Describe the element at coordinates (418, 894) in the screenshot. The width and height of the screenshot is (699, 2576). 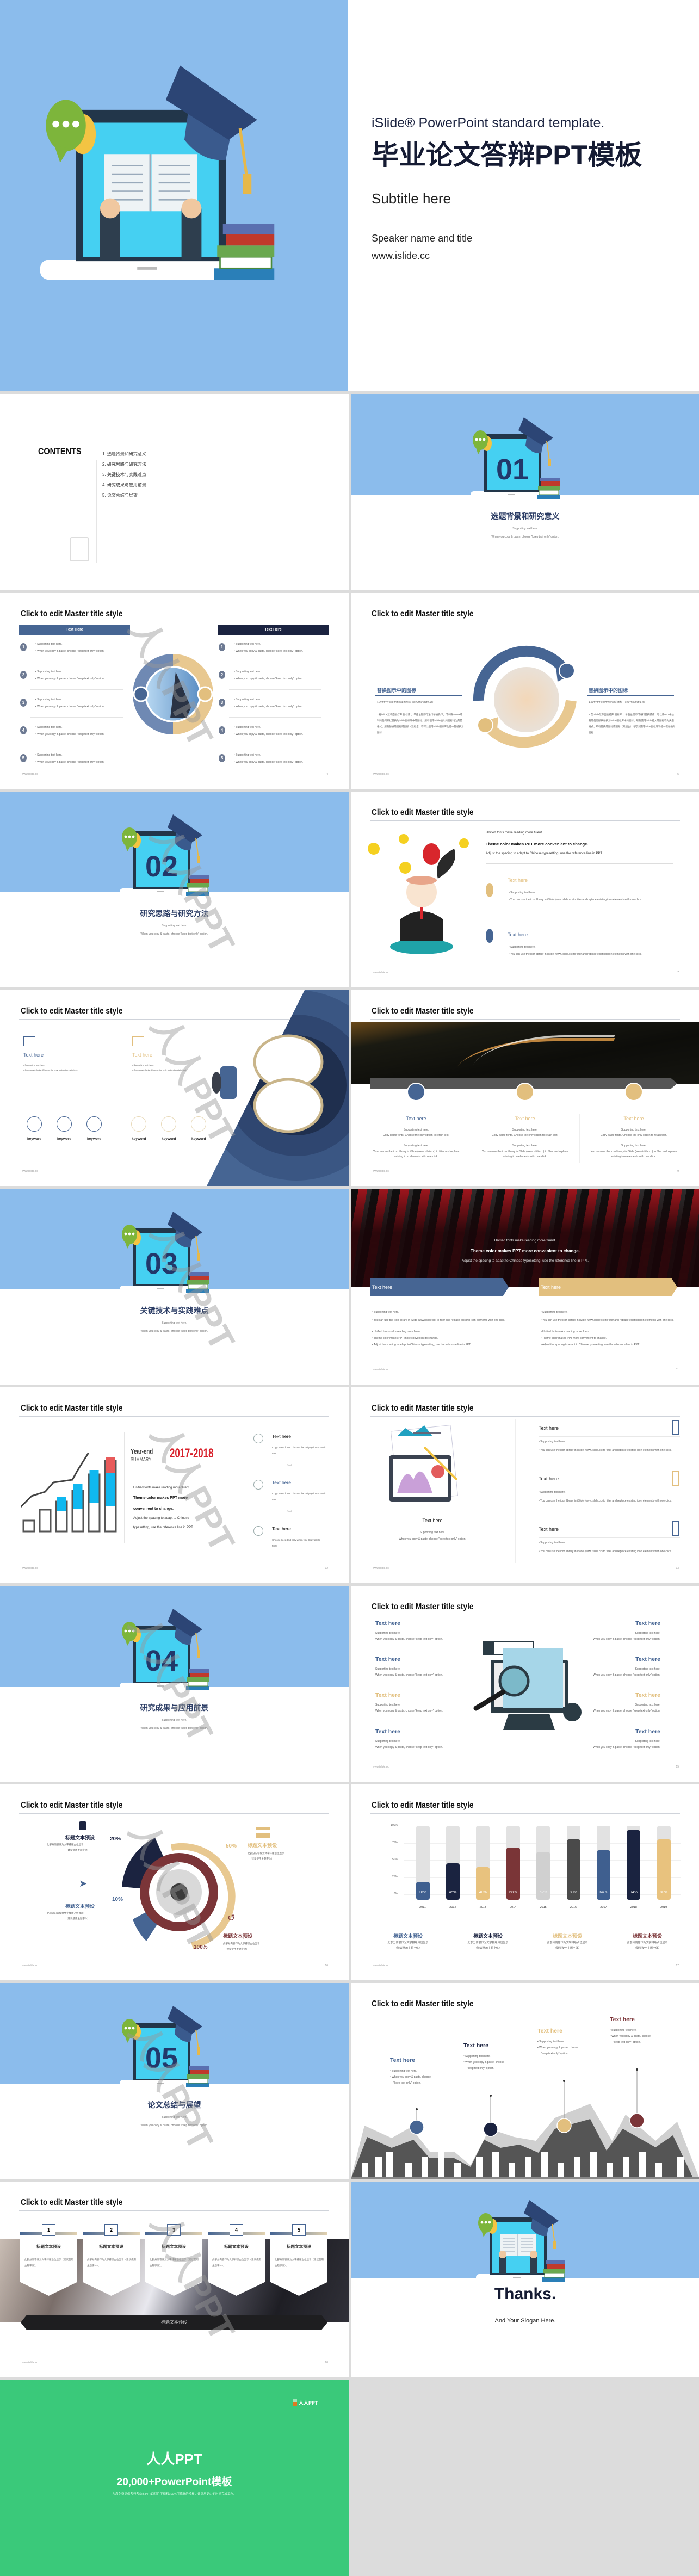
I see `thinking-person-illustration` at that location.